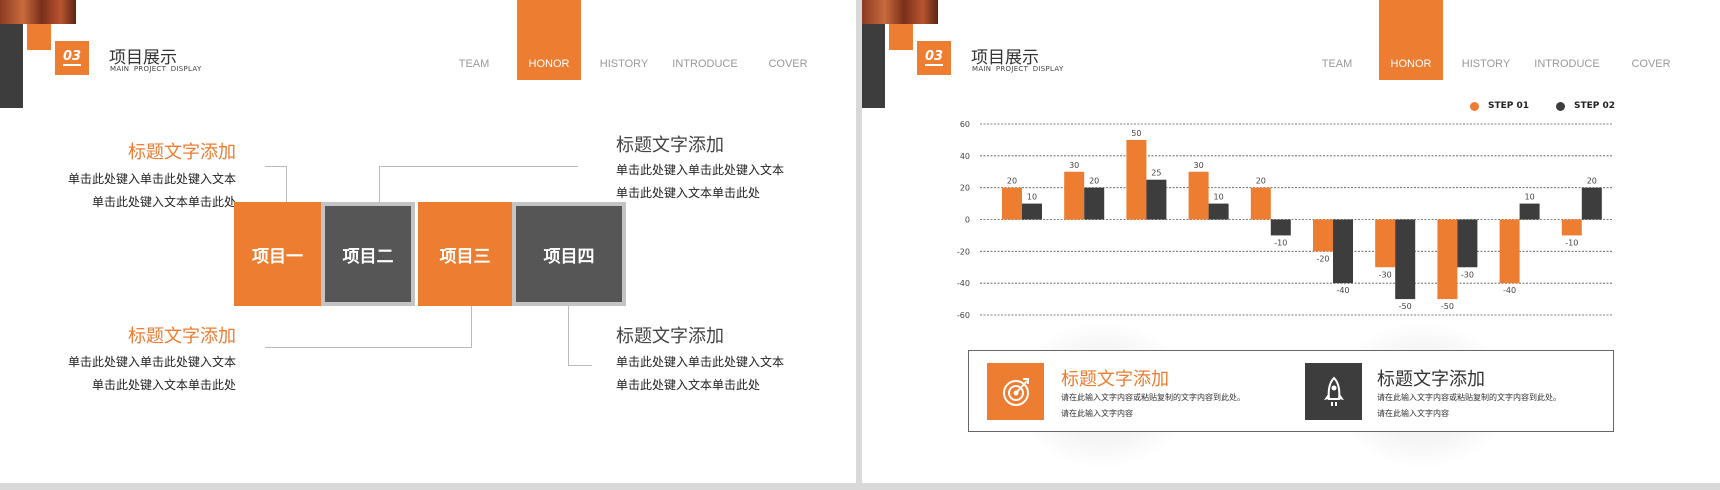  Describe the element at coordinates (182, 336) in the screenshot. I see `block-title-bottom-left: 标题文字添加` at that location.